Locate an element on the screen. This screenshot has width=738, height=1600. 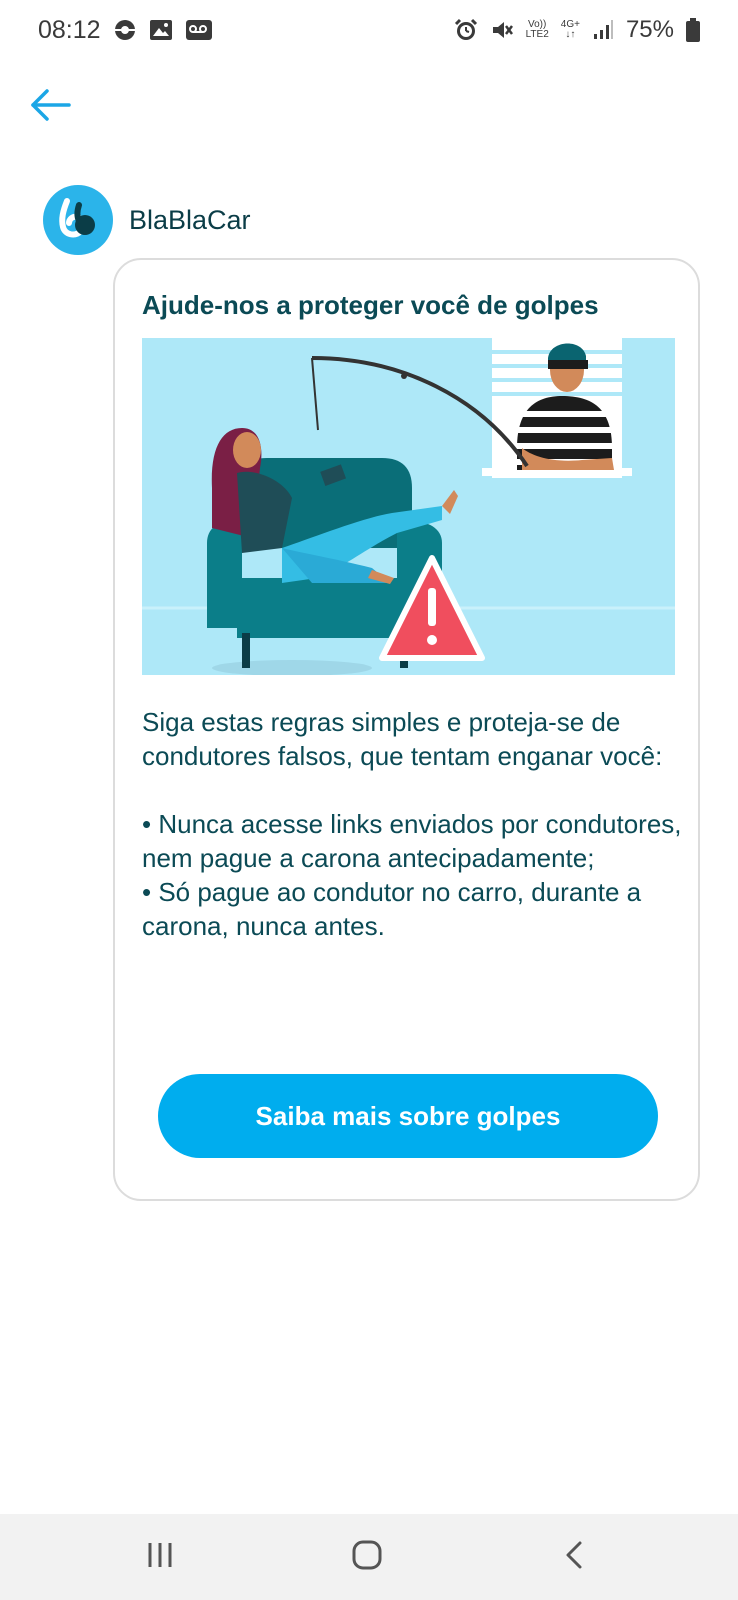
signal-icon is located at coordinates (603, 30).